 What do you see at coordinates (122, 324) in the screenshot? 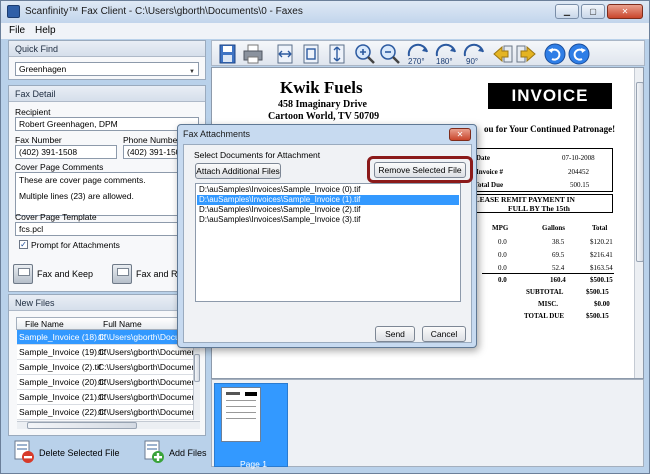
I see `col-full-name: Full Name` at bounding box center [122, 324].